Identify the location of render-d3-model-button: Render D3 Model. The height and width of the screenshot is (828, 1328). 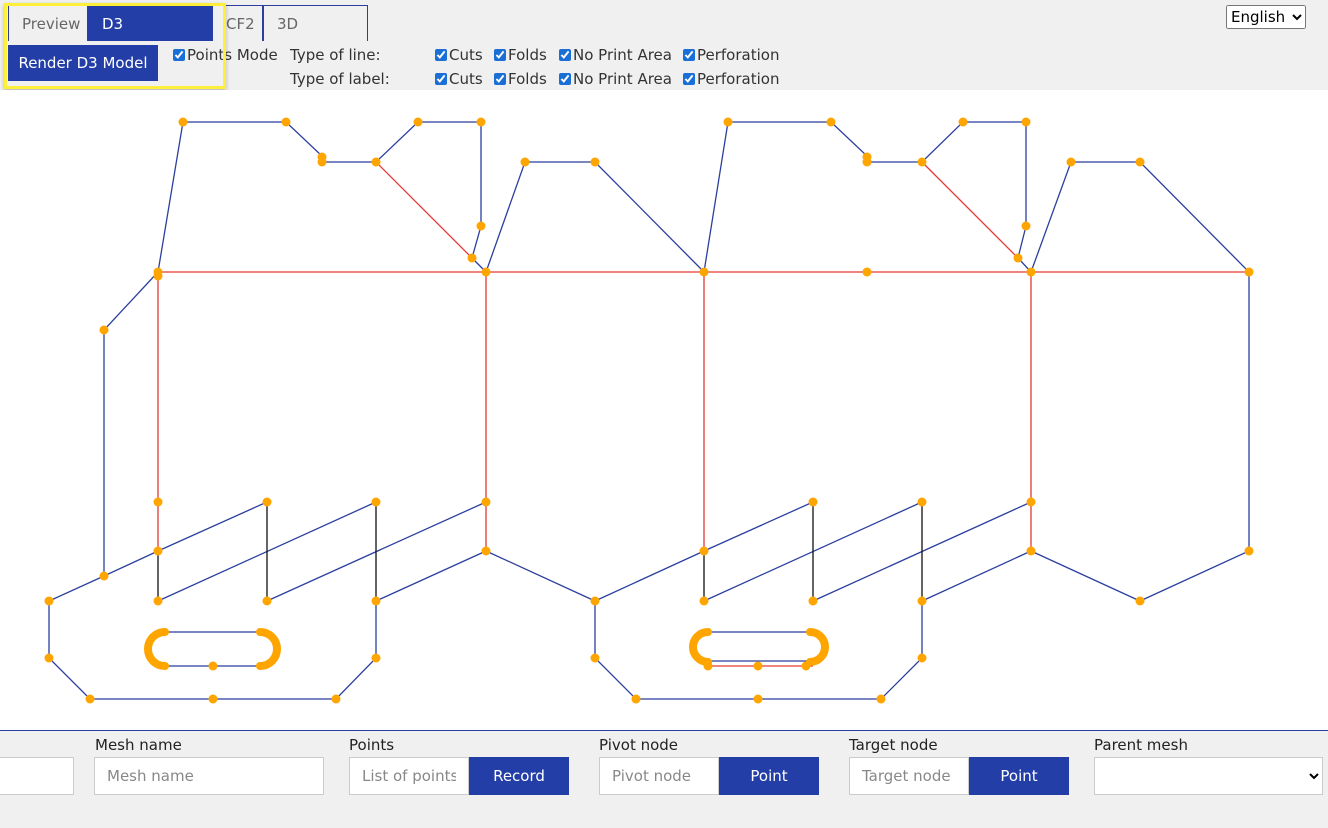
(83, 63).